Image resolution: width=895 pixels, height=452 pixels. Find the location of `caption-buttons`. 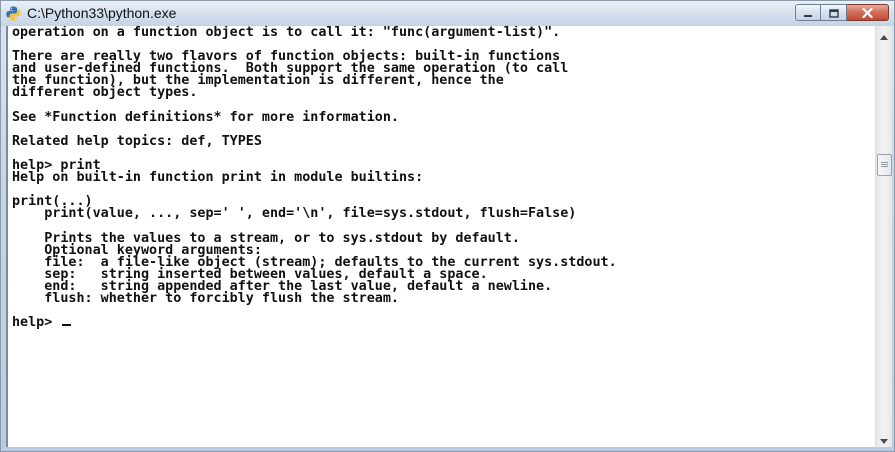

caption-buttons is located at coordinates (842, 13).